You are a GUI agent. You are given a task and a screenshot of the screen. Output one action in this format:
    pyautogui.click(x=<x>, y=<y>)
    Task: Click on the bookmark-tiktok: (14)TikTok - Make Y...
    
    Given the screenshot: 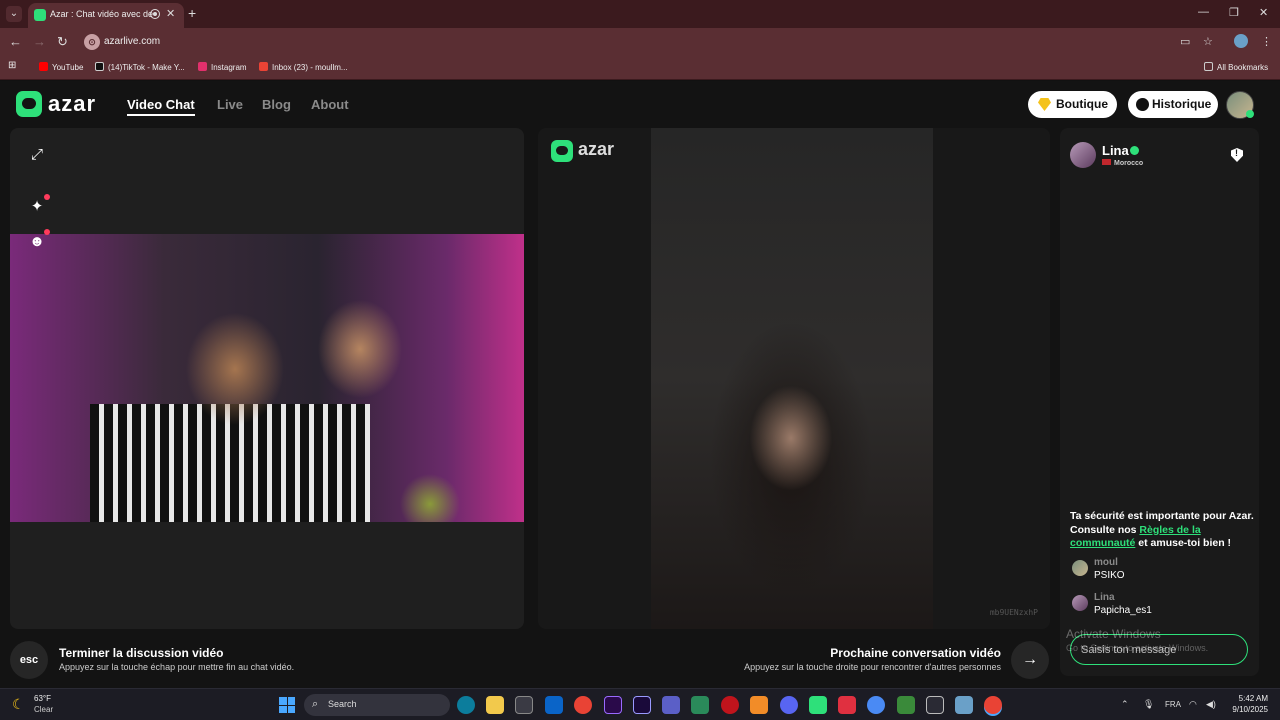 What is the action you would take?
    pyautogui.click(x=140, y=67)
    